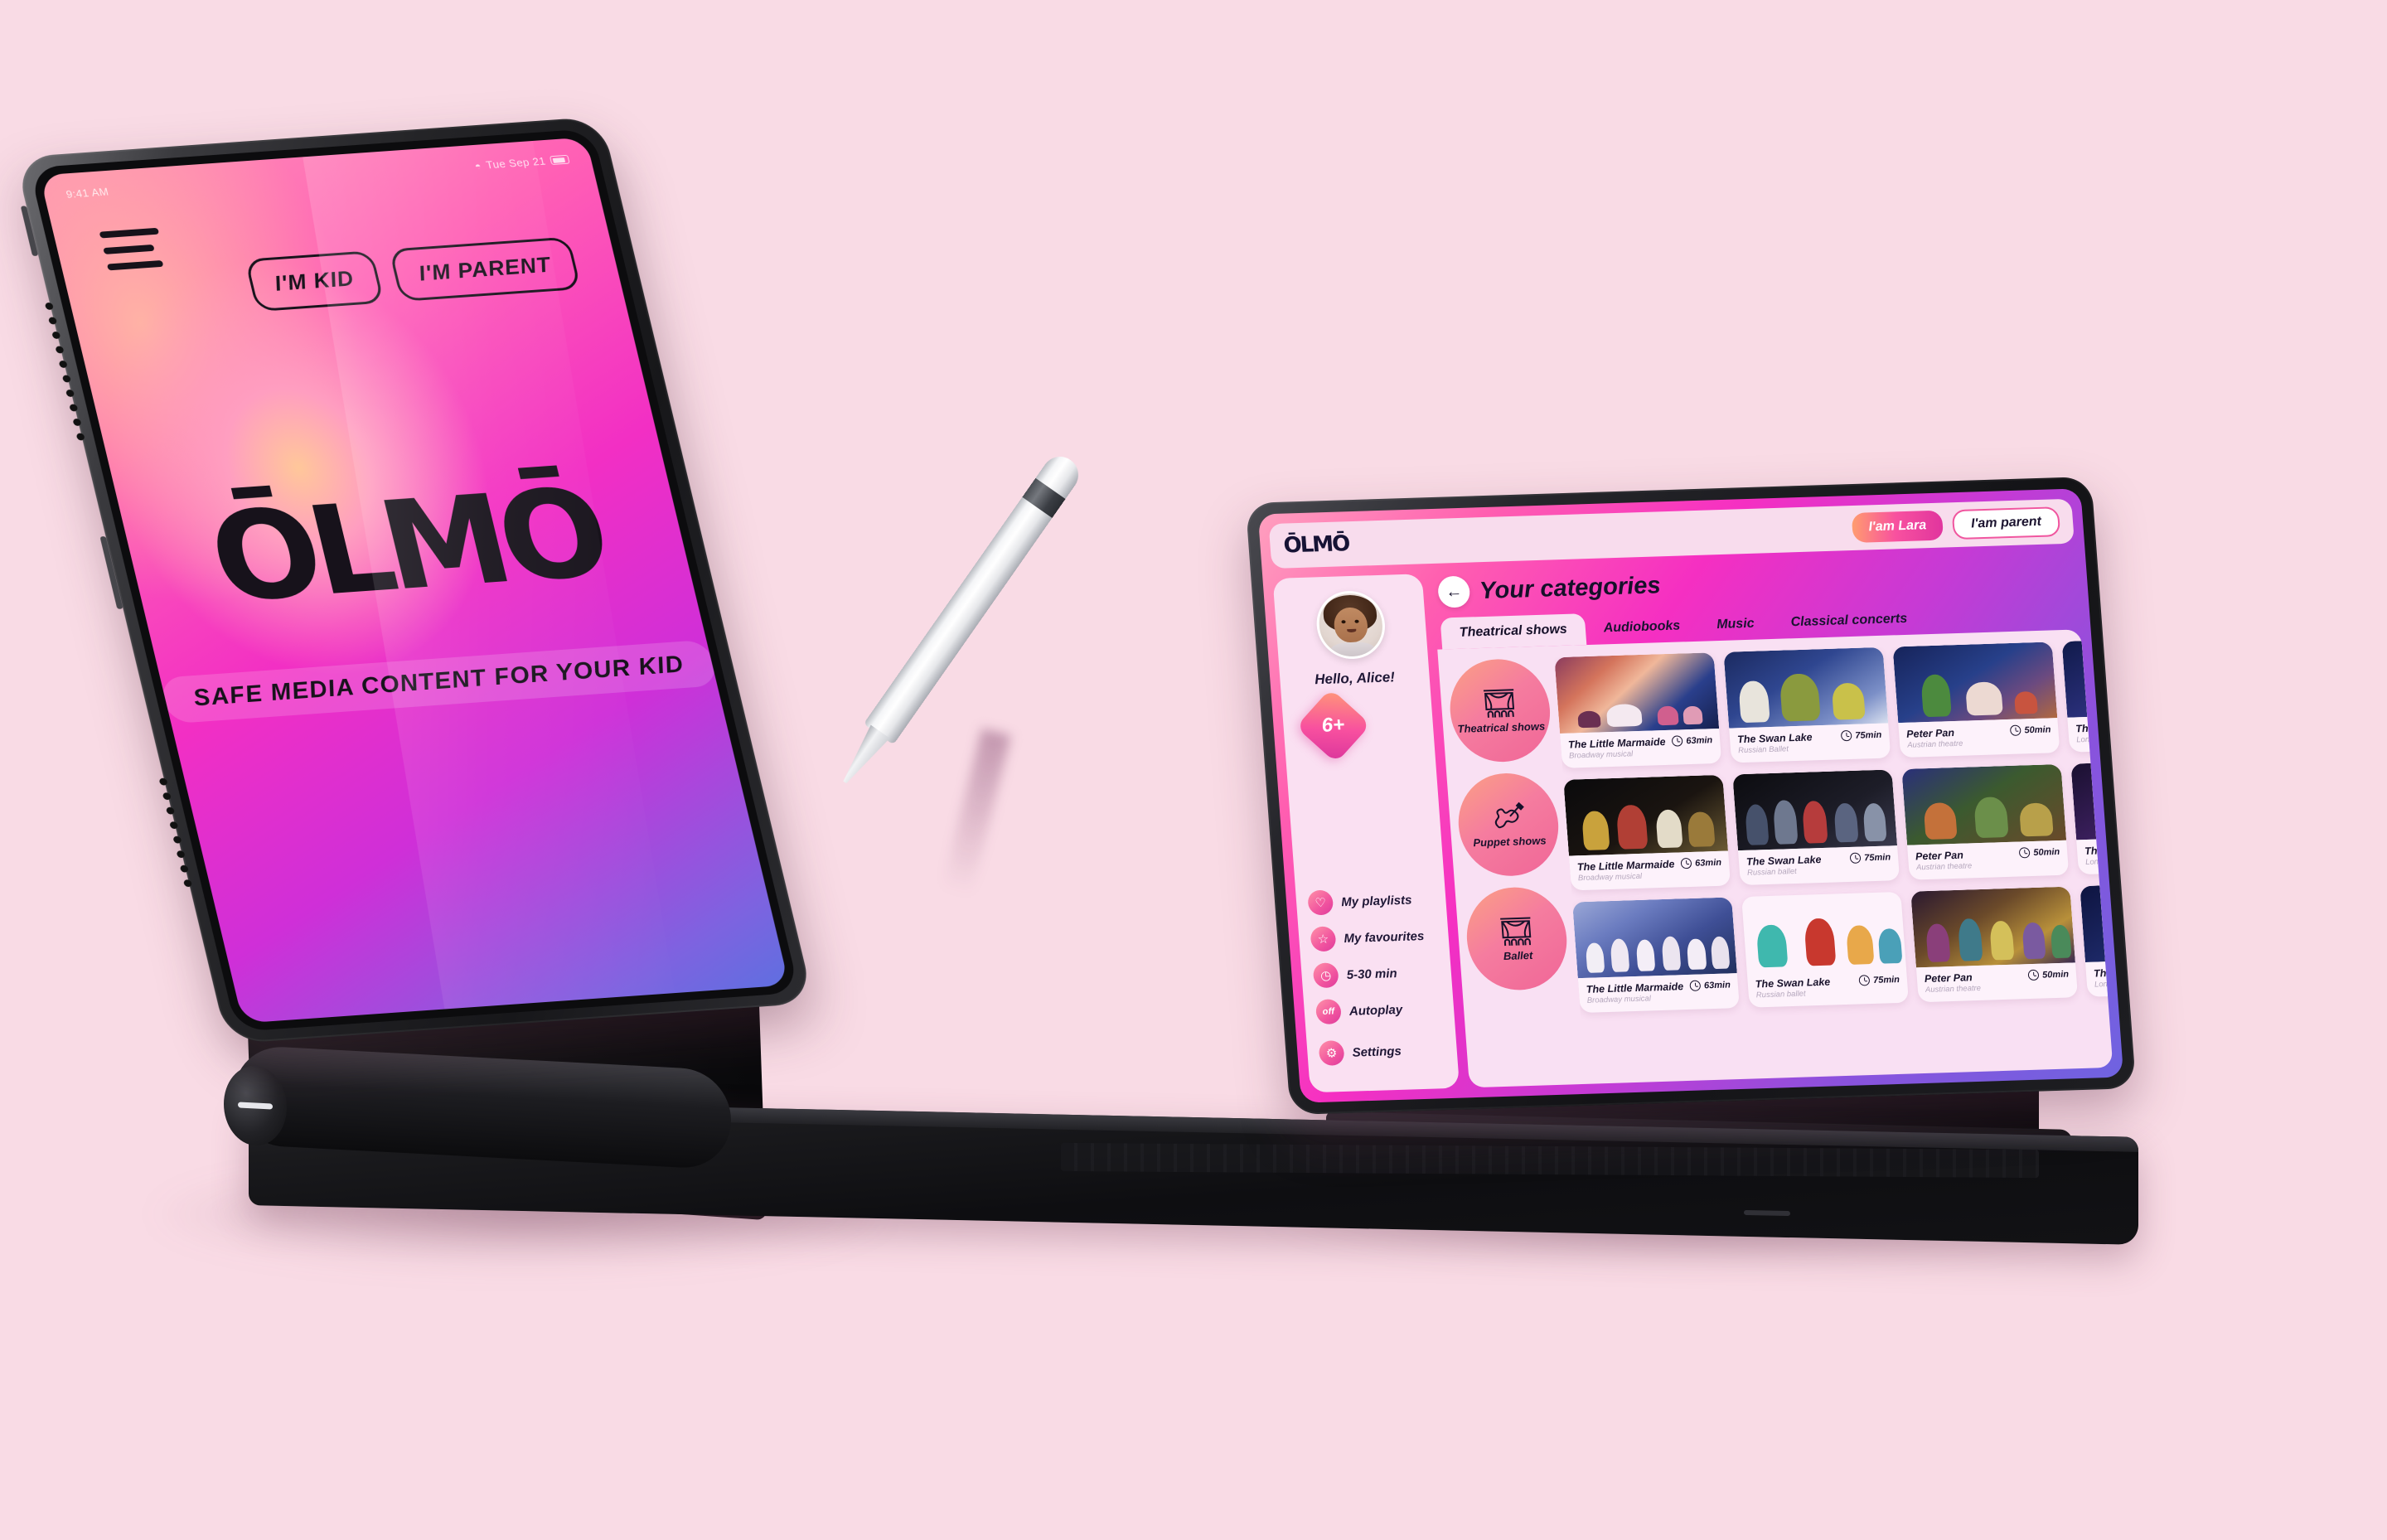 This screenshot has height=1540, width=2387. What do you see at coordinates (1508, 825) in the screenshot?
I see `category-puppet-shows: Puppet shows` at bounding box center [1508, 825].